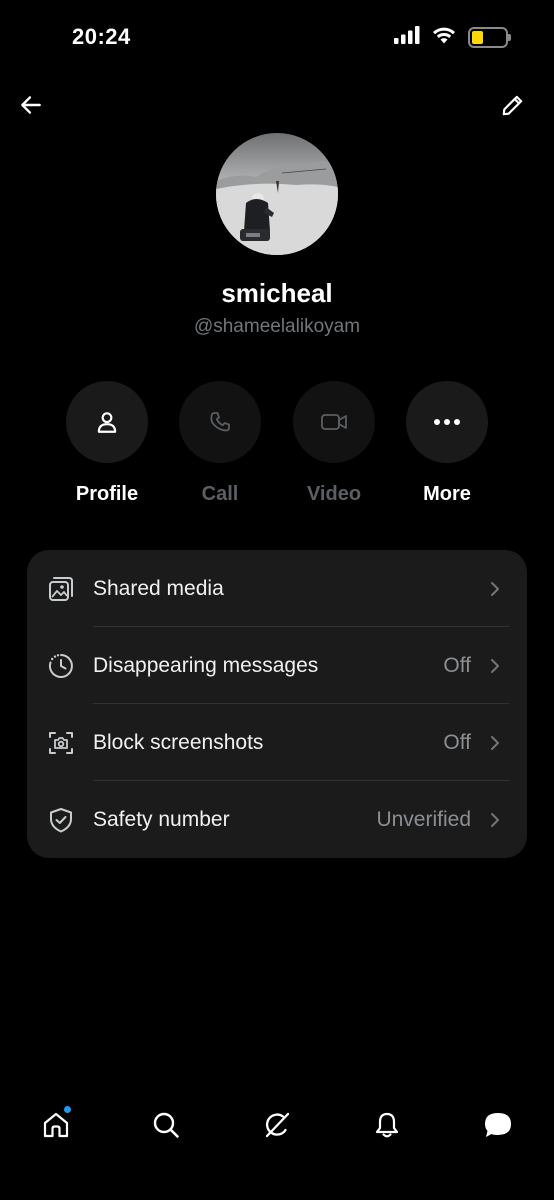 This screenshot has width=554, height=1200. What do you see at coordinates (61, 666) in the screenshot?
I see `timer-icon` at bounding box center [61, 666].